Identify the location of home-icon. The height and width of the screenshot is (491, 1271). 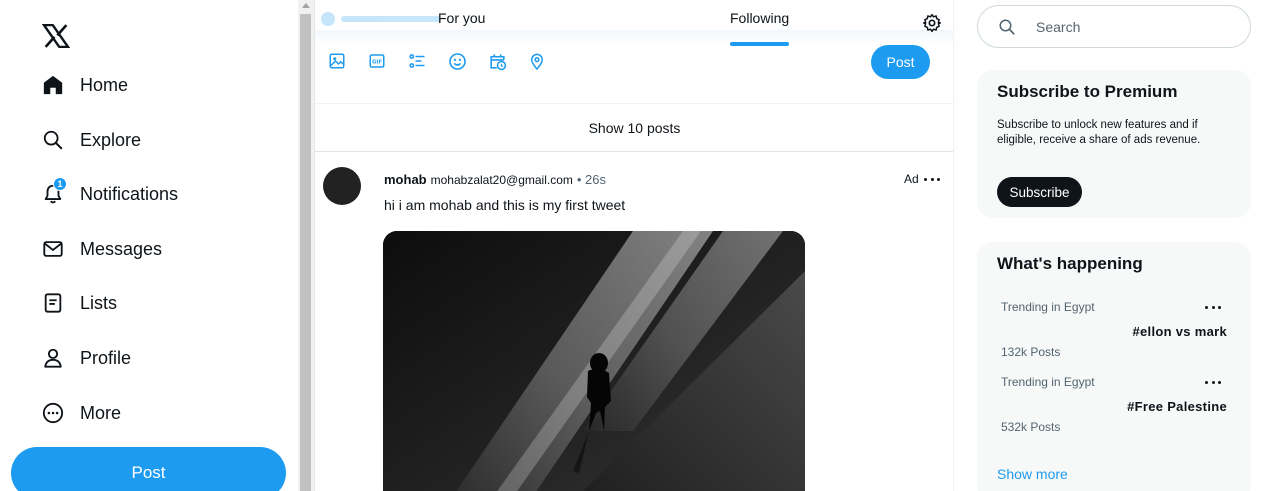
(53, 85).